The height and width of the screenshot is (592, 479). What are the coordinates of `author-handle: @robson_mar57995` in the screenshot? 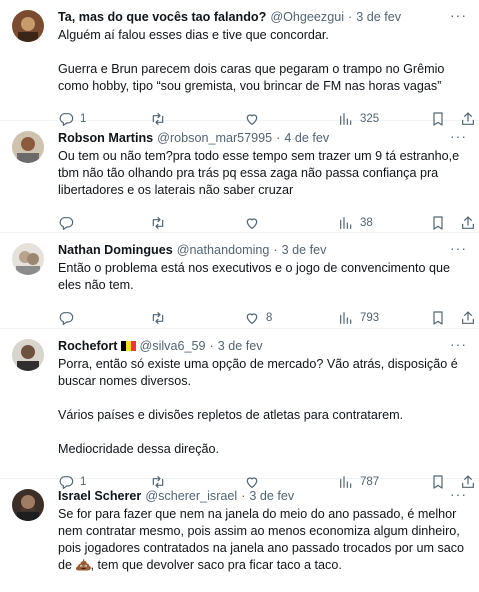 It's located at (214, 138).